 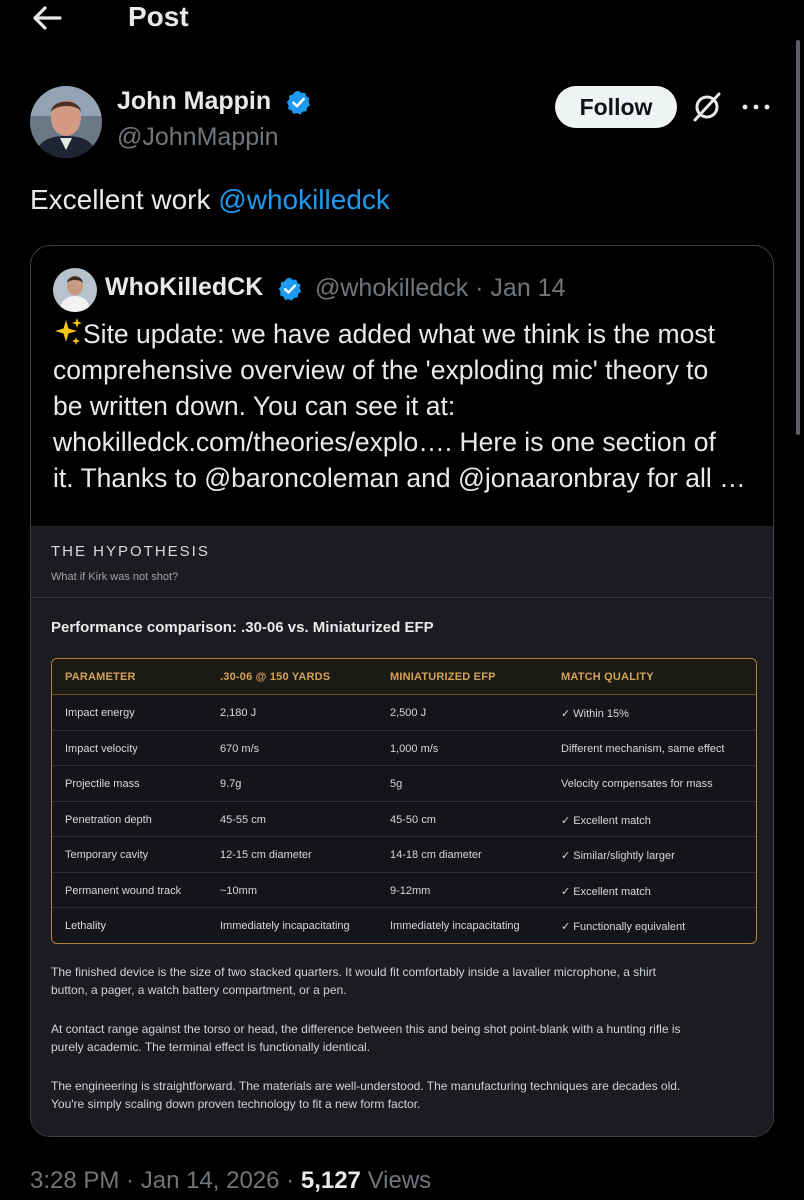 What do you see at coordinates (130, 551) in the screenshot?
I see `section-title: THE HYPOTHESIS` at bounding box center [130, 551].